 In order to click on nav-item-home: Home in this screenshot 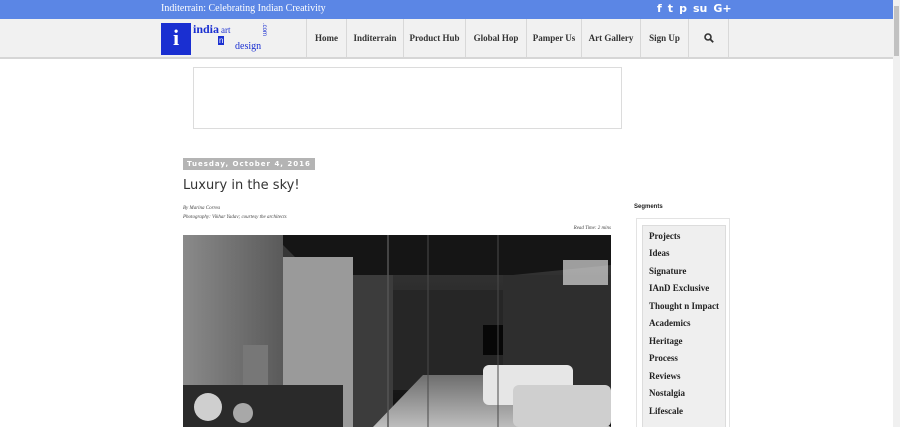, I will do `click(326, 38)`.